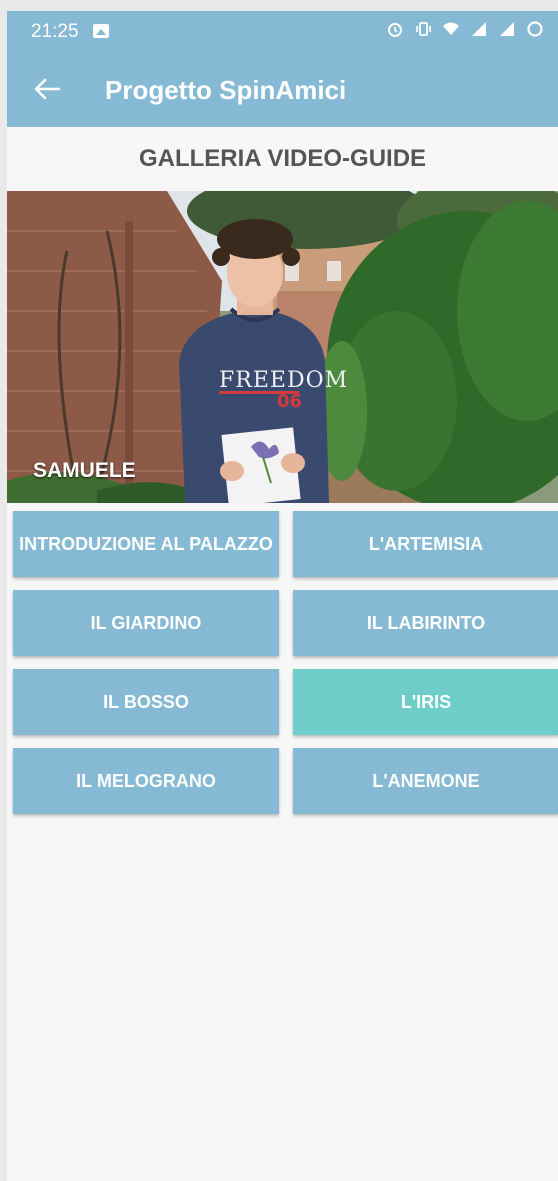  What do you see at coordinates (425, 623) in the screenshot?
I see `btn-il-labirinto: IL LABIRINTO` at bounding box center [425, 623].